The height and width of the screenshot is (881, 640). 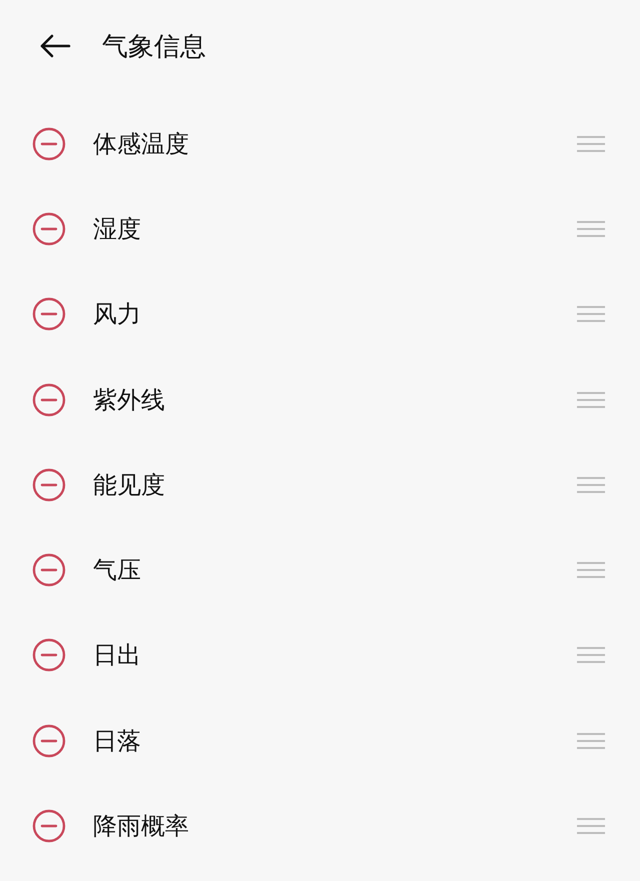 I want to click on item-label: 紫外线, so click(x=129, y=400).